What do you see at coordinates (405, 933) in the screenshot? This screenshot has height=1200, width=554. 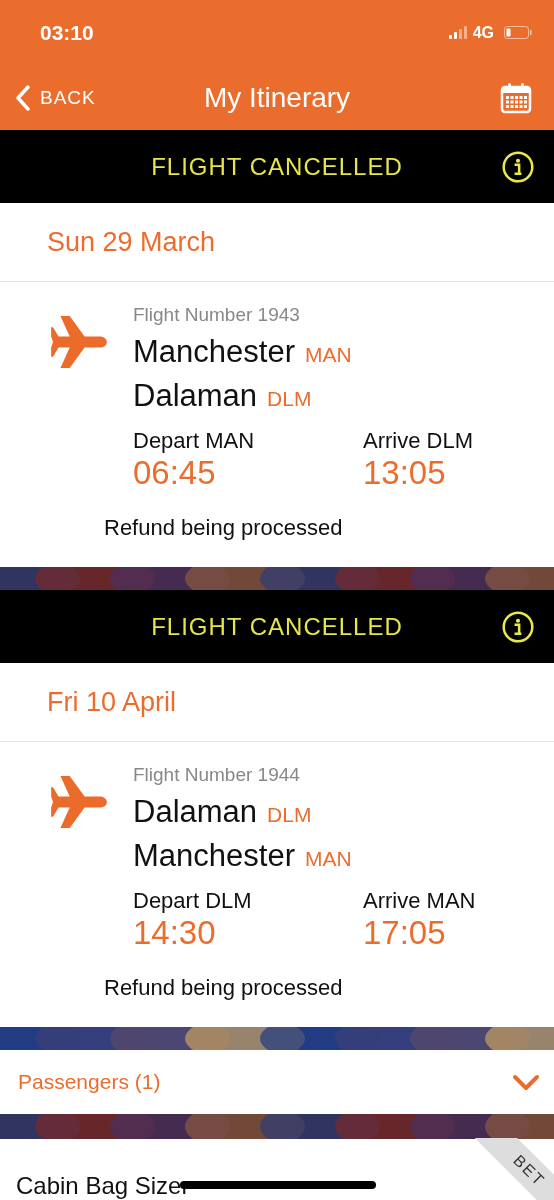 I see `arrive-time: 17:05` at bounding box center [405, 933].